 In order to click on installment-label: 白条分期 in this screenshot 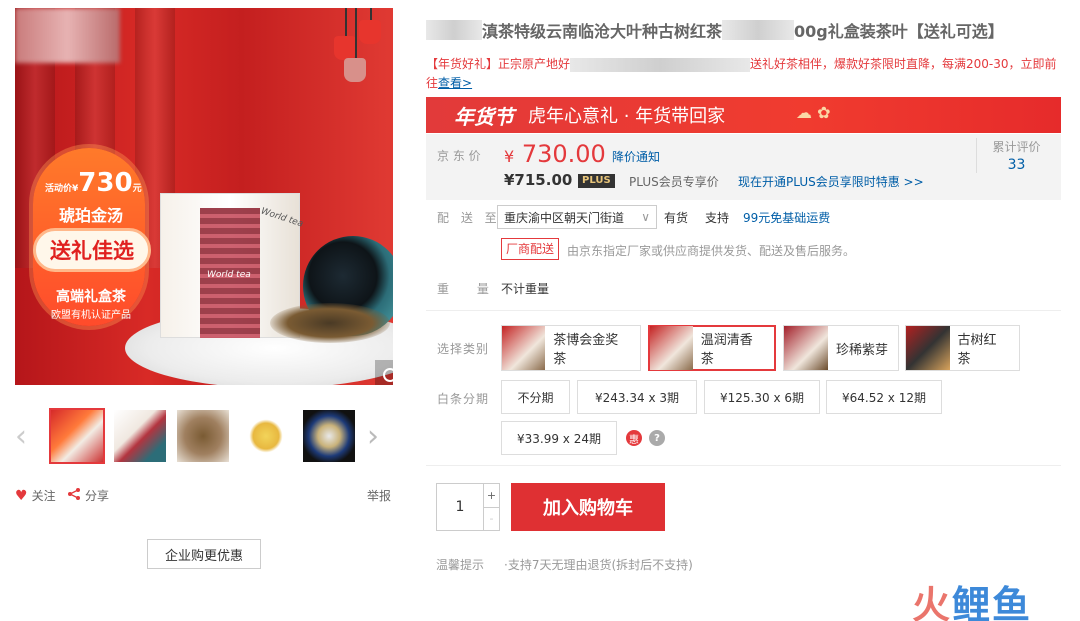, I will do `click(463, 399)`.